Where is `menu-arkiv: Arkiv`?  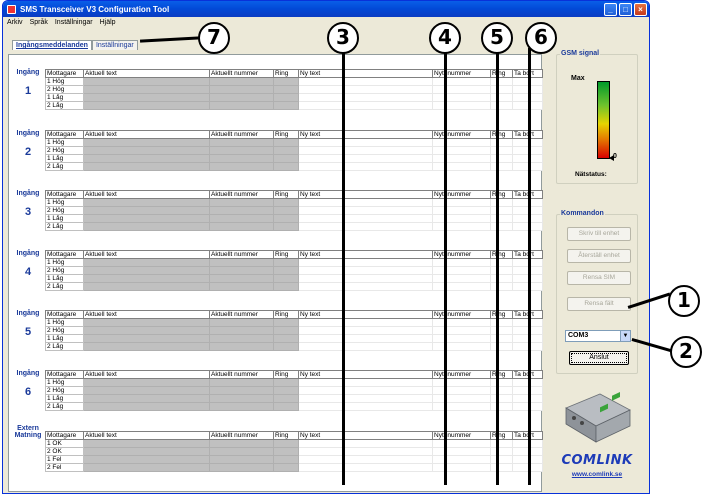
menu-arkiv: Arkiv is located at coordinates (15, 22).